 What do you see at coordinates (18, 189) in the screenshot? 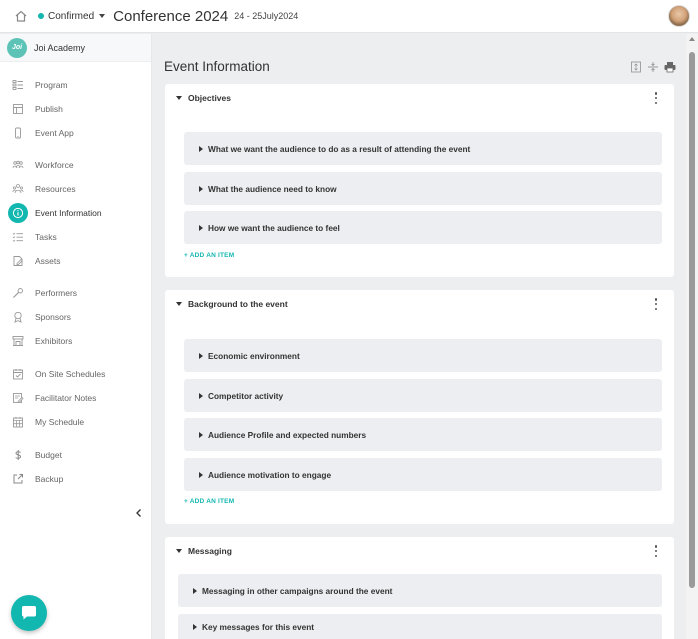
I see `resources-icon` at bounding box center [18, 189].